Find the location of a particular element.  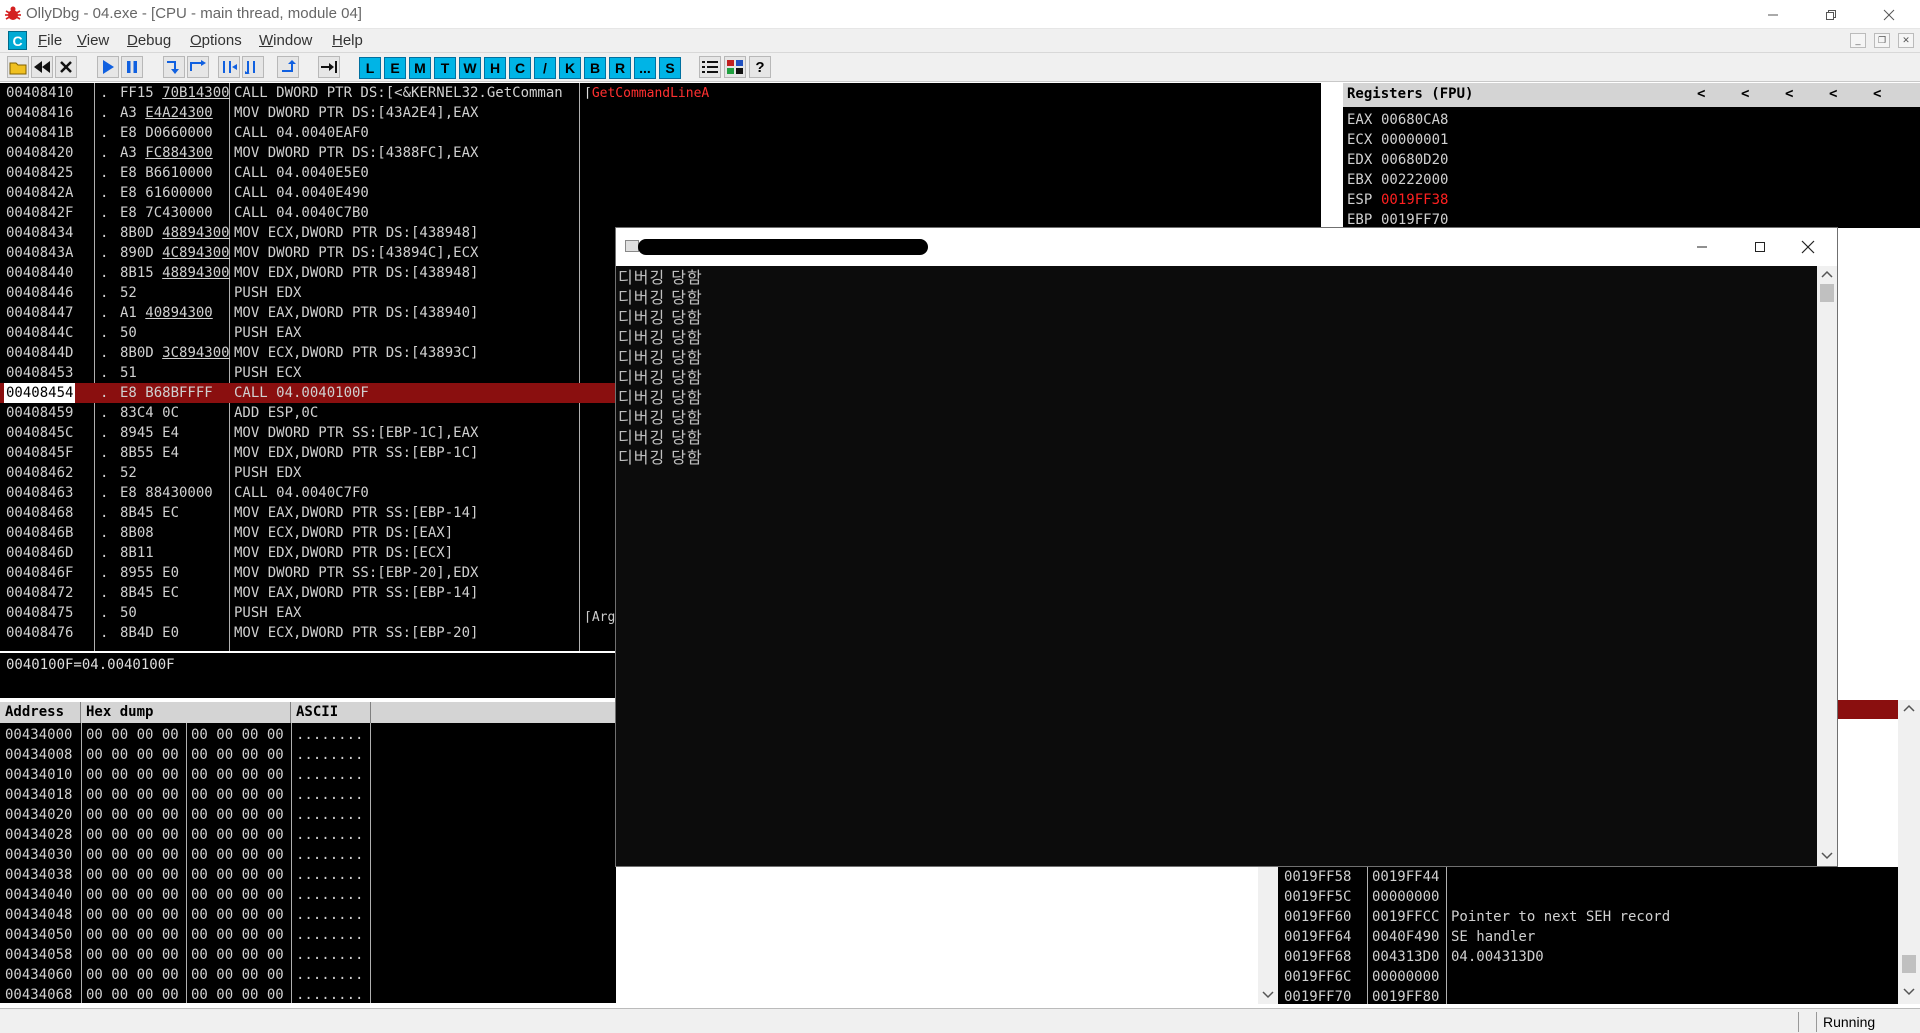

debugging-options-button is located at coordinates (710, 67).